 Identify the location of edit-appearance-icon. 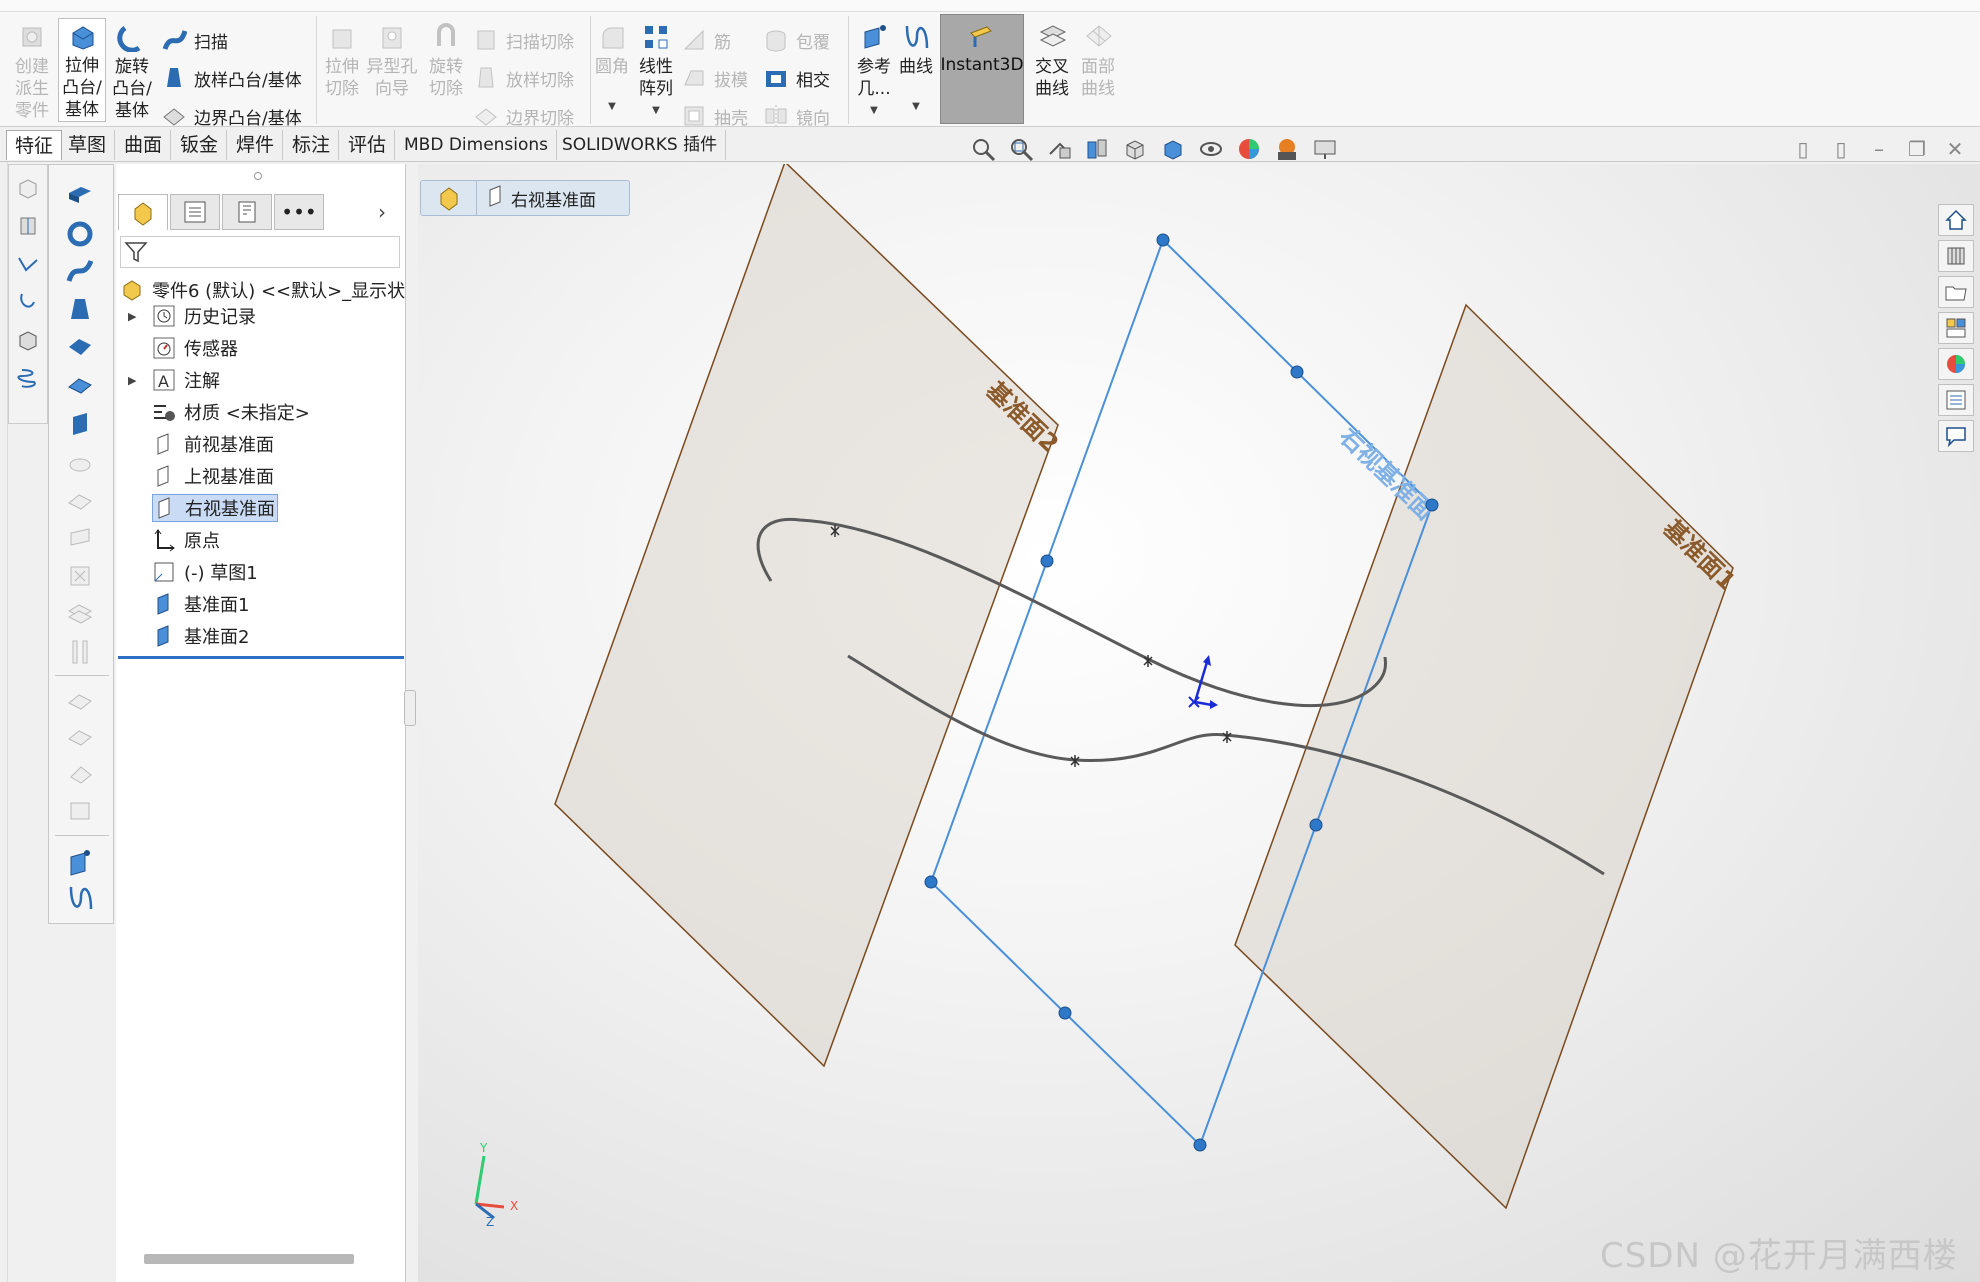
(1249, 149).